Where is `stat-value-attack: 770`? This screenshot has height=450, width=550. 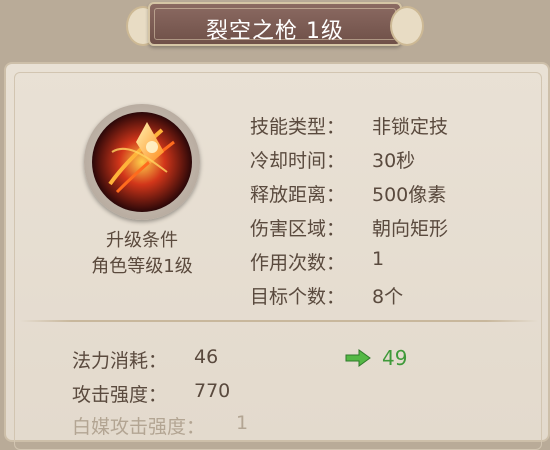
stat-value-attack: 770 is located at coordinates (212, 391).